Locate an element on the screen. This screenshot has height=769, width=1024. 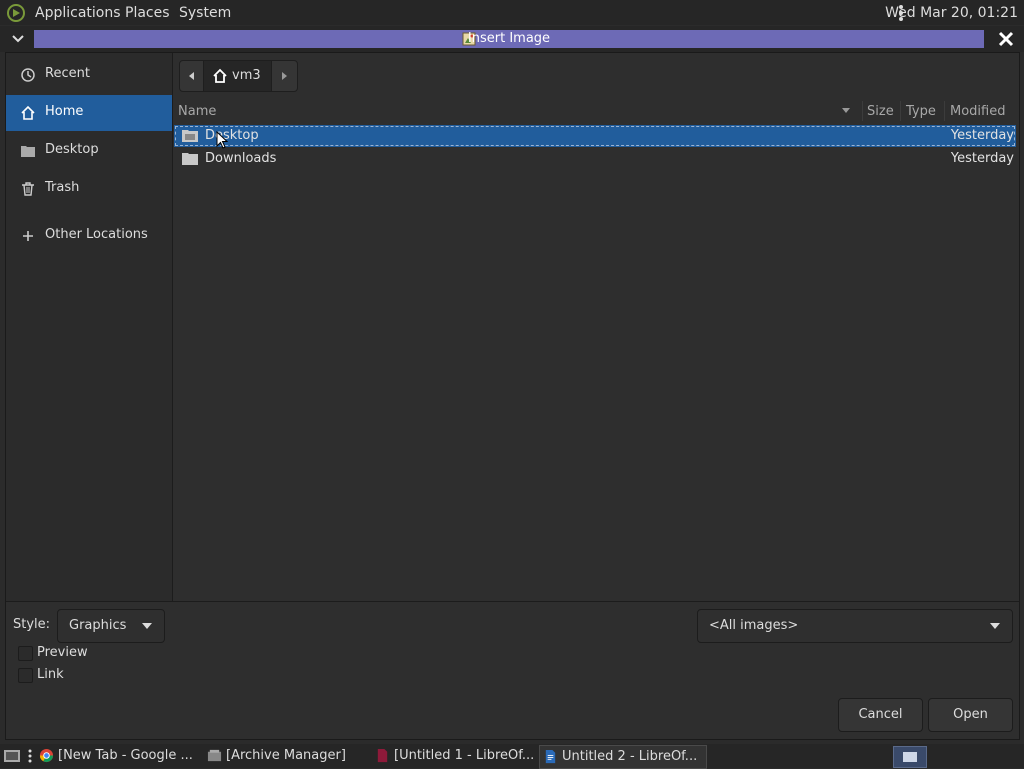
window-title: Insert Image is located at coordinates (509, 38).